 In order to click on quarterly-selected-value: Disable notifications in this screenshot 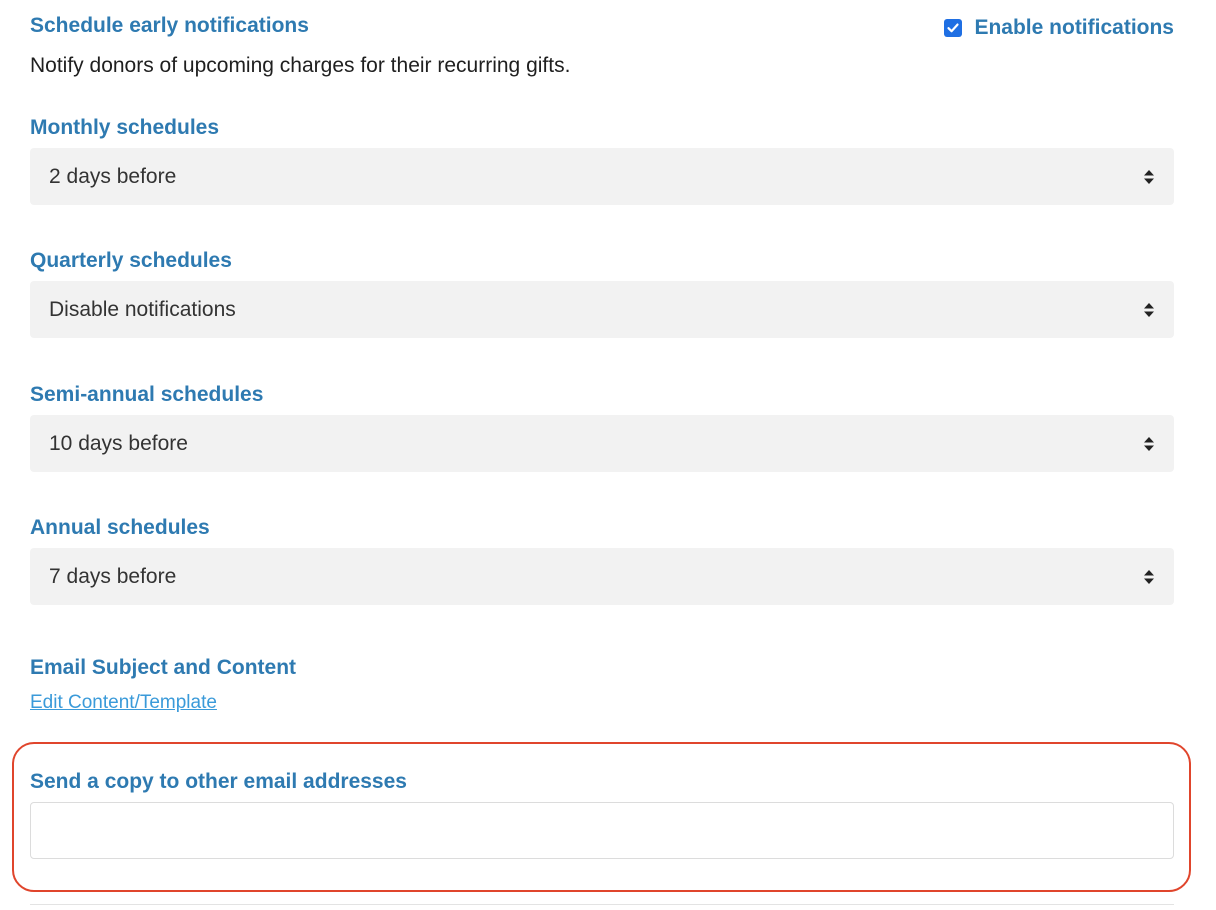, I will do `click(142, 309)`.